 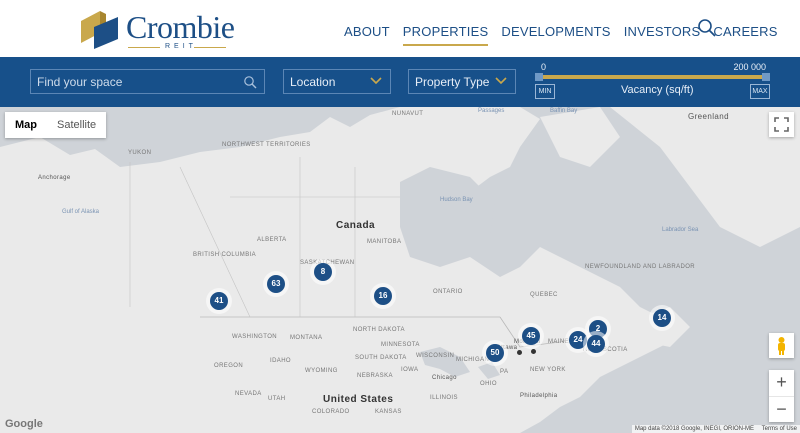 I want to click on map-type-satellite: Satellite, so click(x=76, y=125).